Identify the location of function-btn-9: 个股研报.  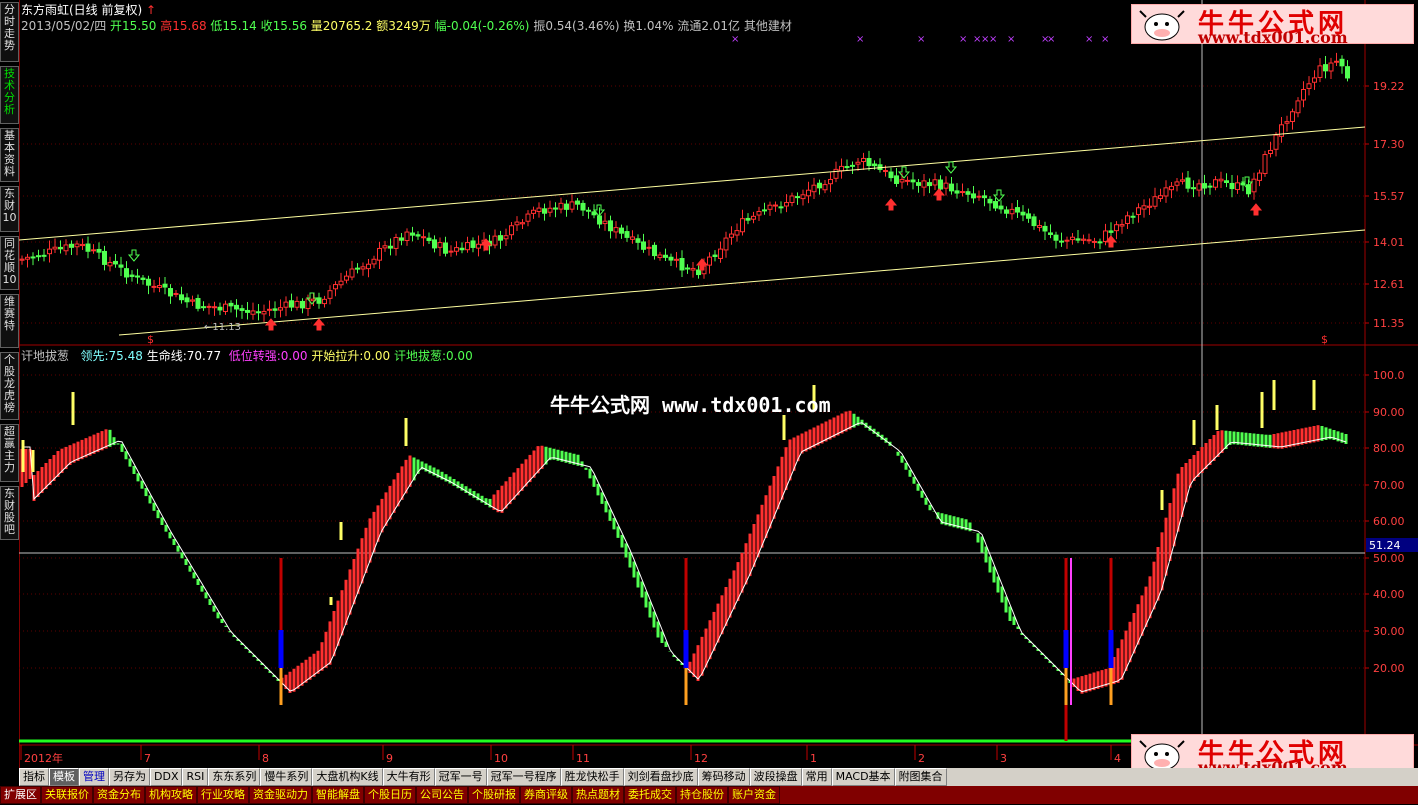
(494, 795).